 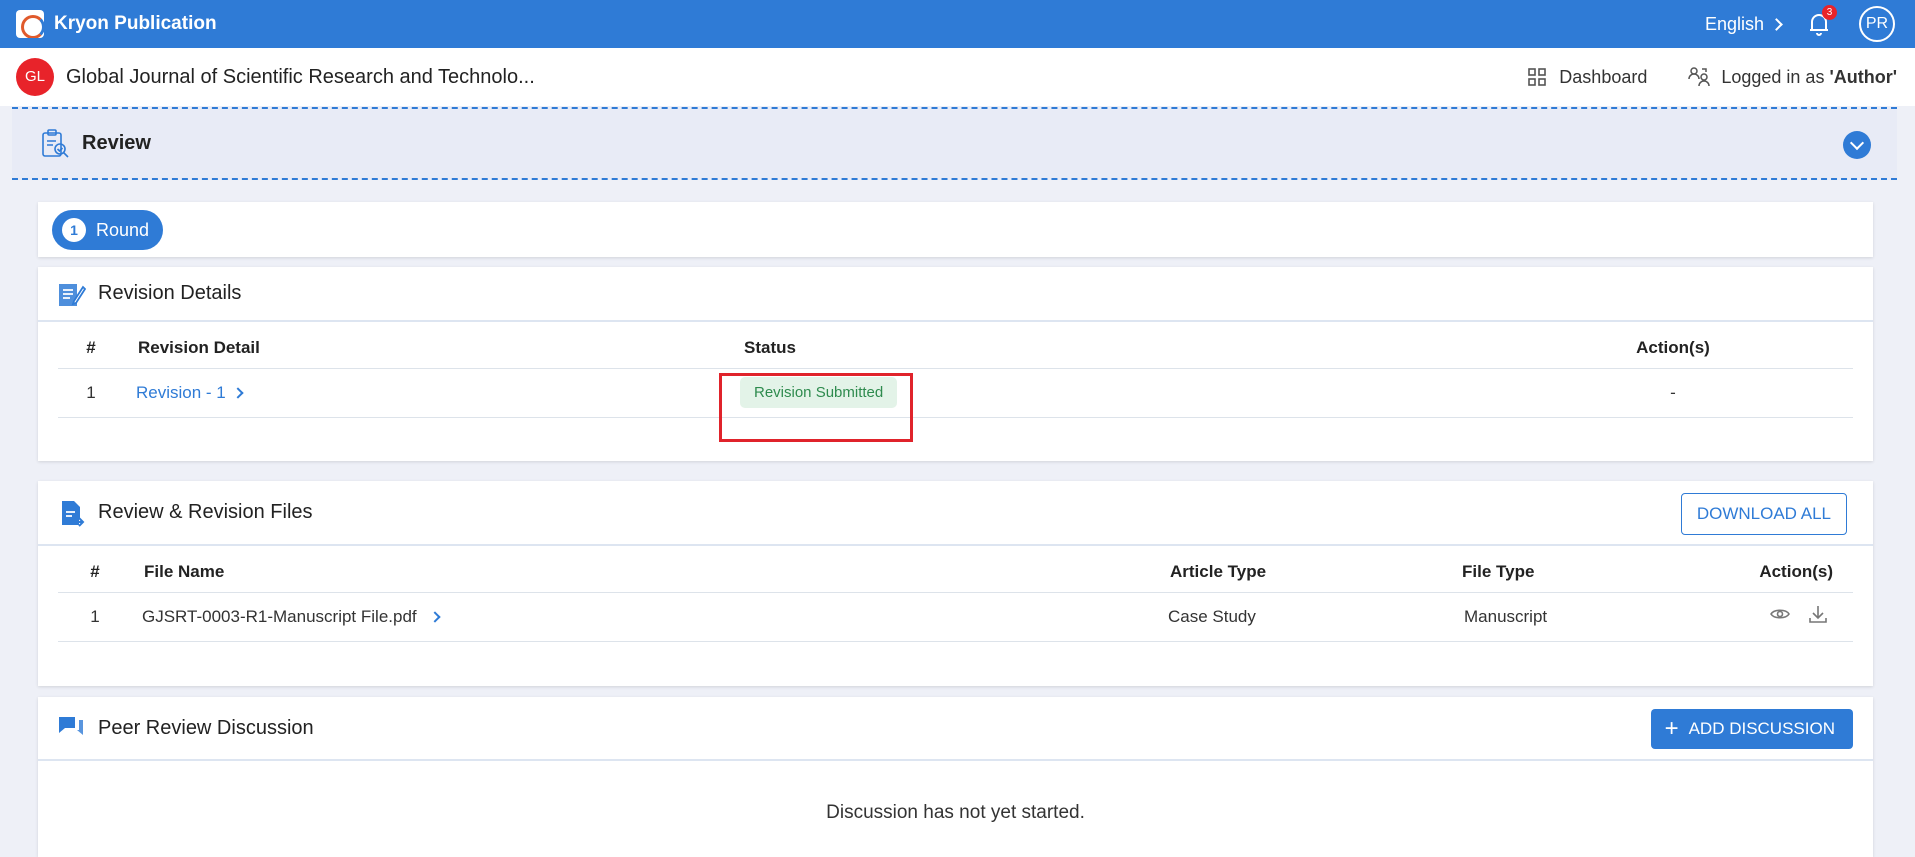 I want to click on column-header: Article Type, so click(x=1307, y=570).